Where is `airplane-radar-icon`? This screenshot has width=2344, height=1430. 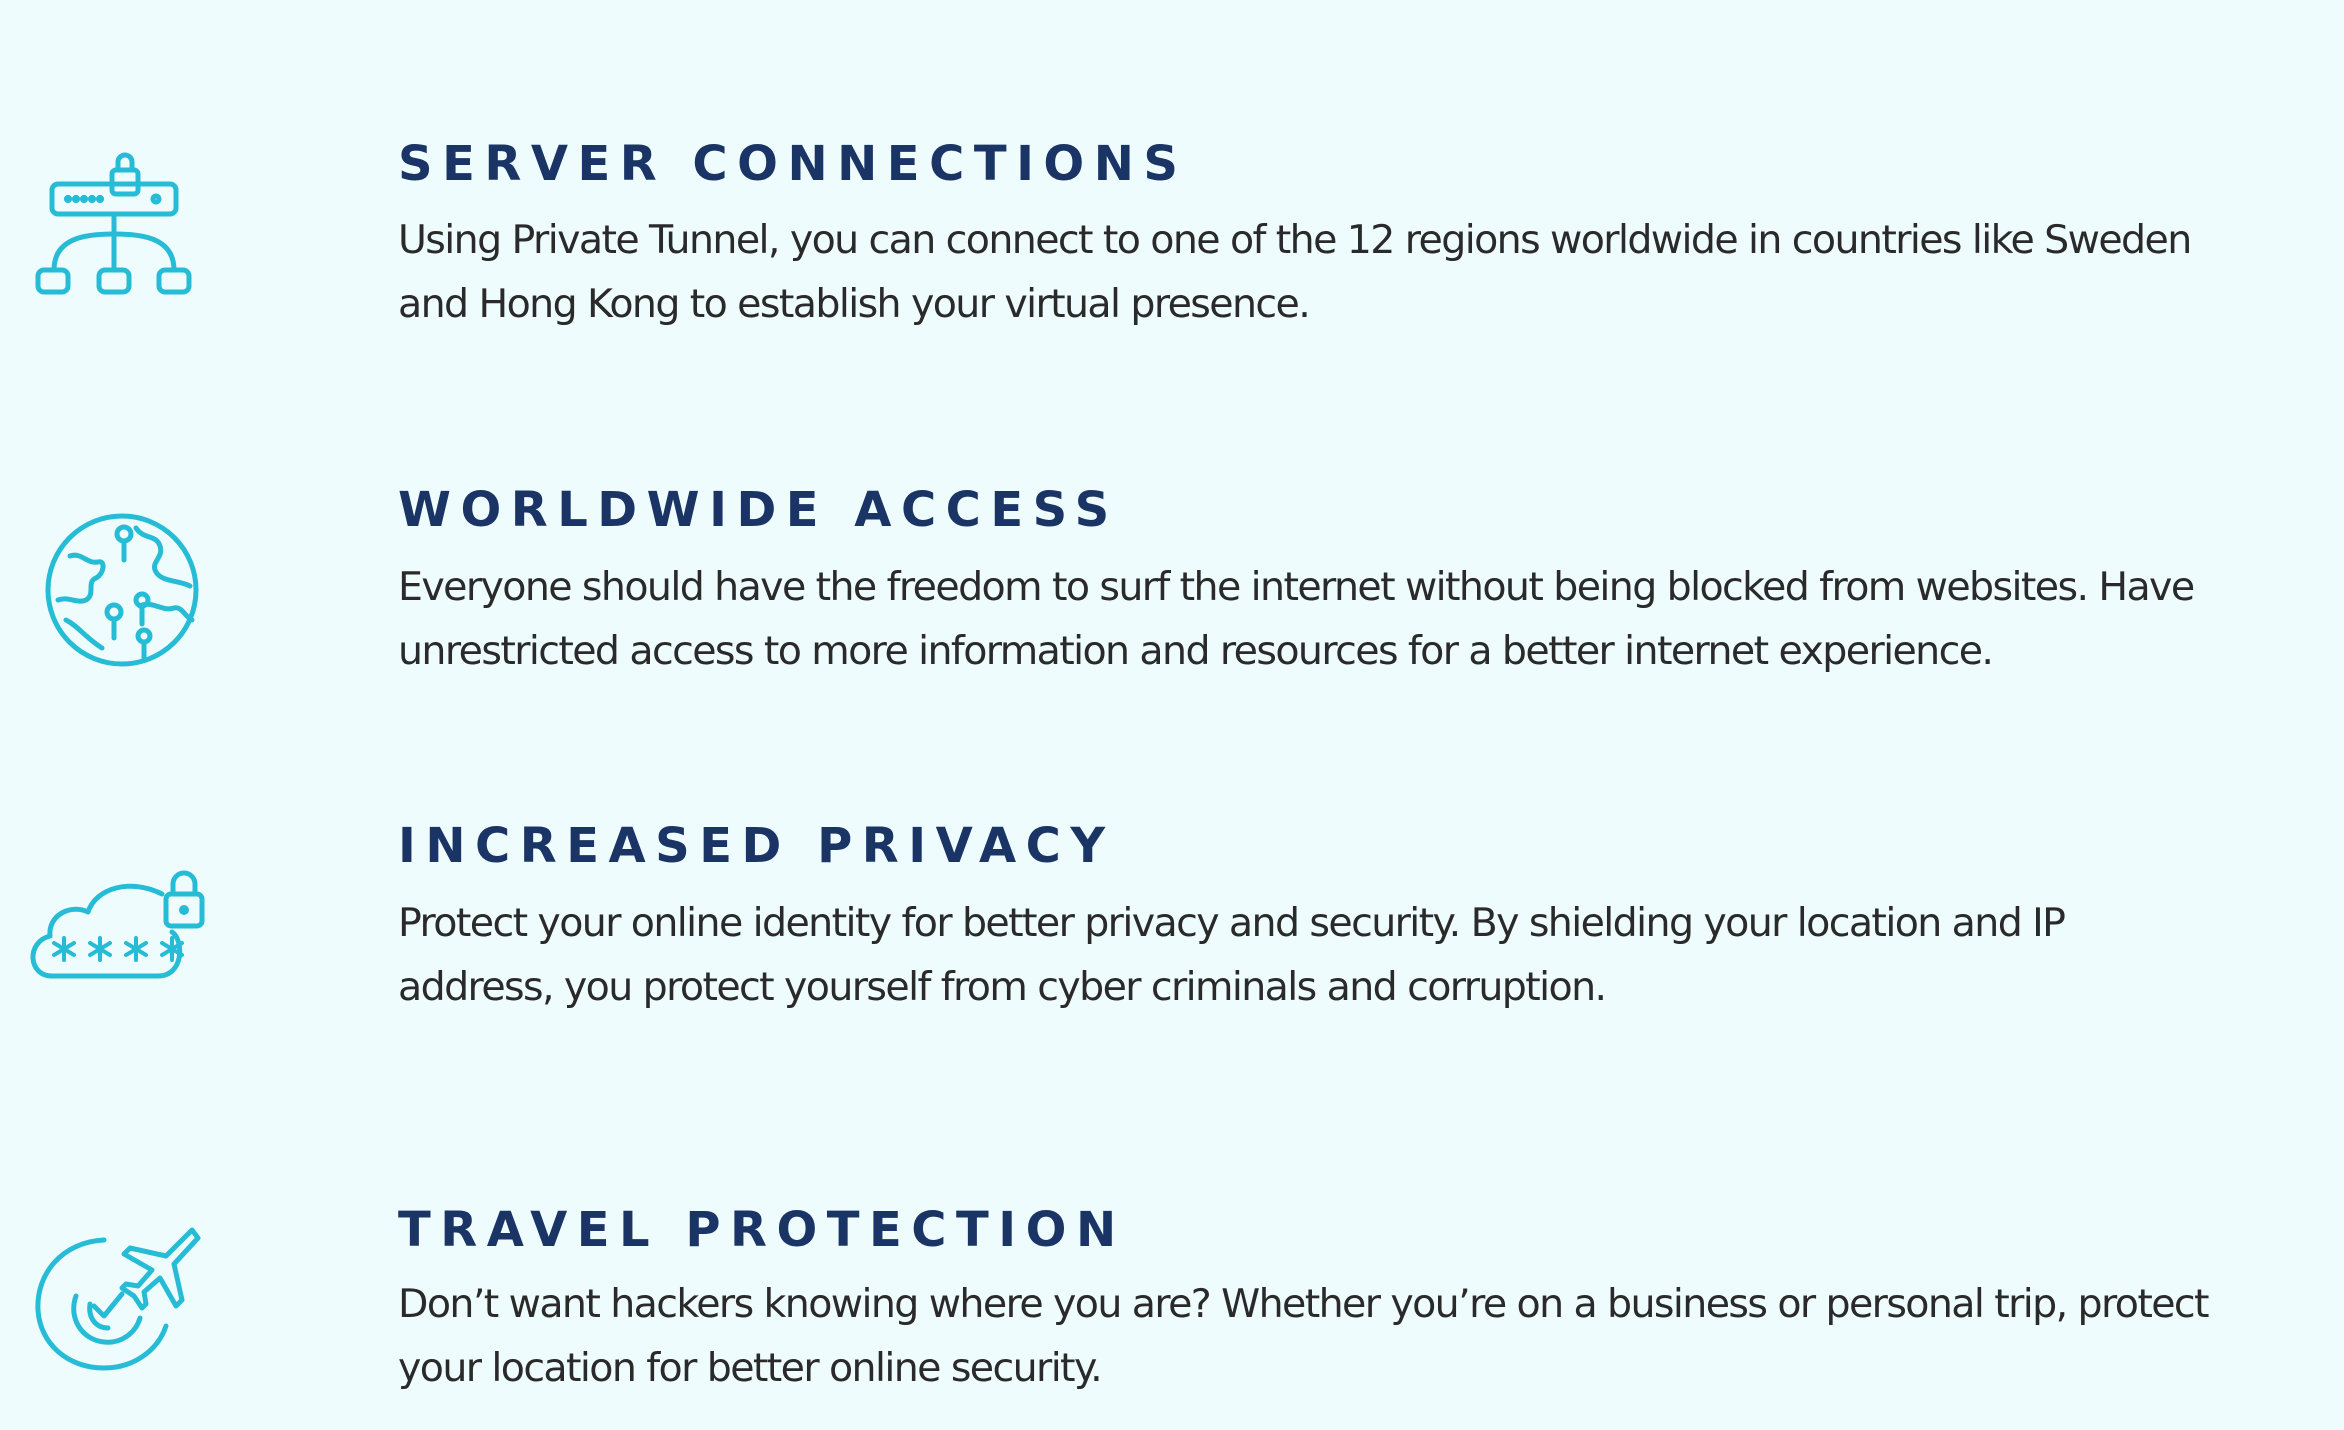 airplane-radar-icon is located at coordinates (118, 1297).